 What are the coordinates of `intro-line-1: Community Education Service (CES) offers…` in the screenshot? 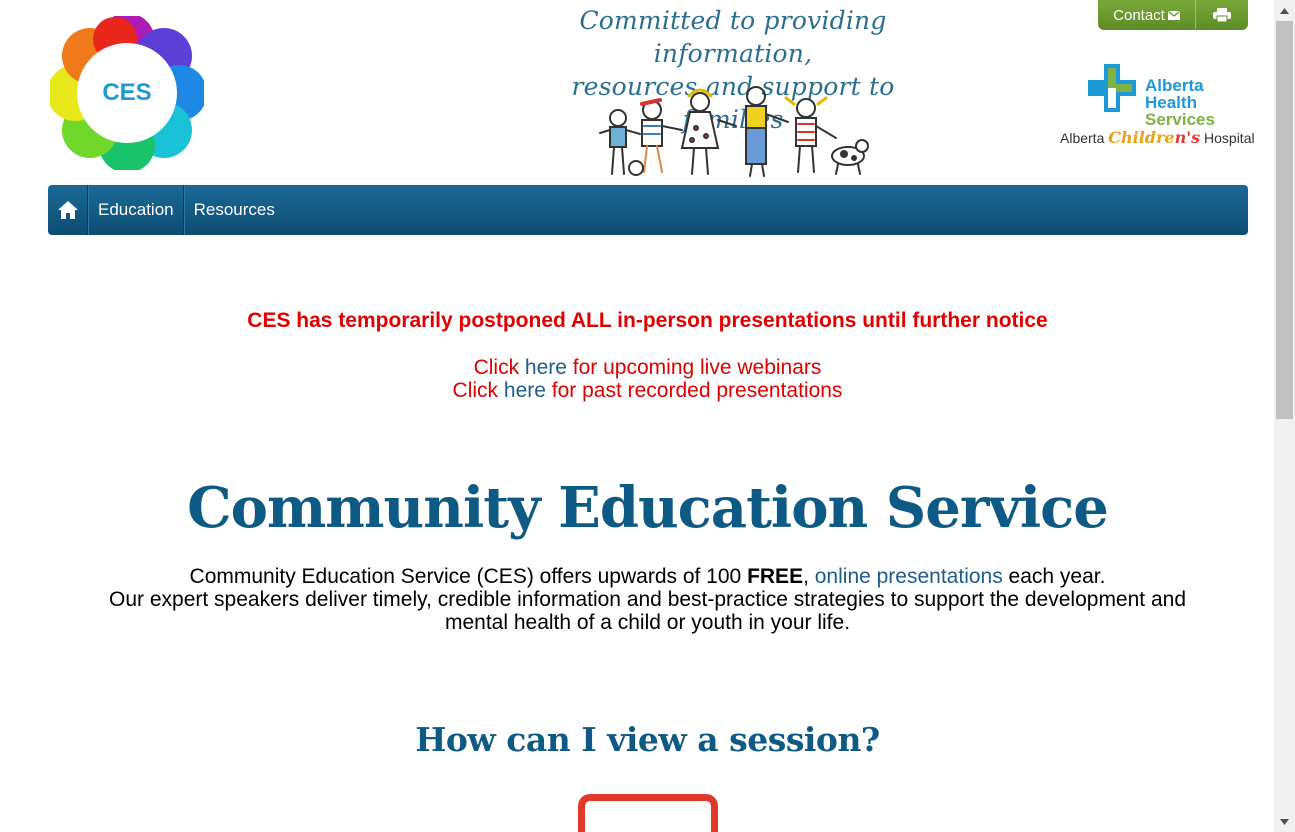 It's located at (647, 576).